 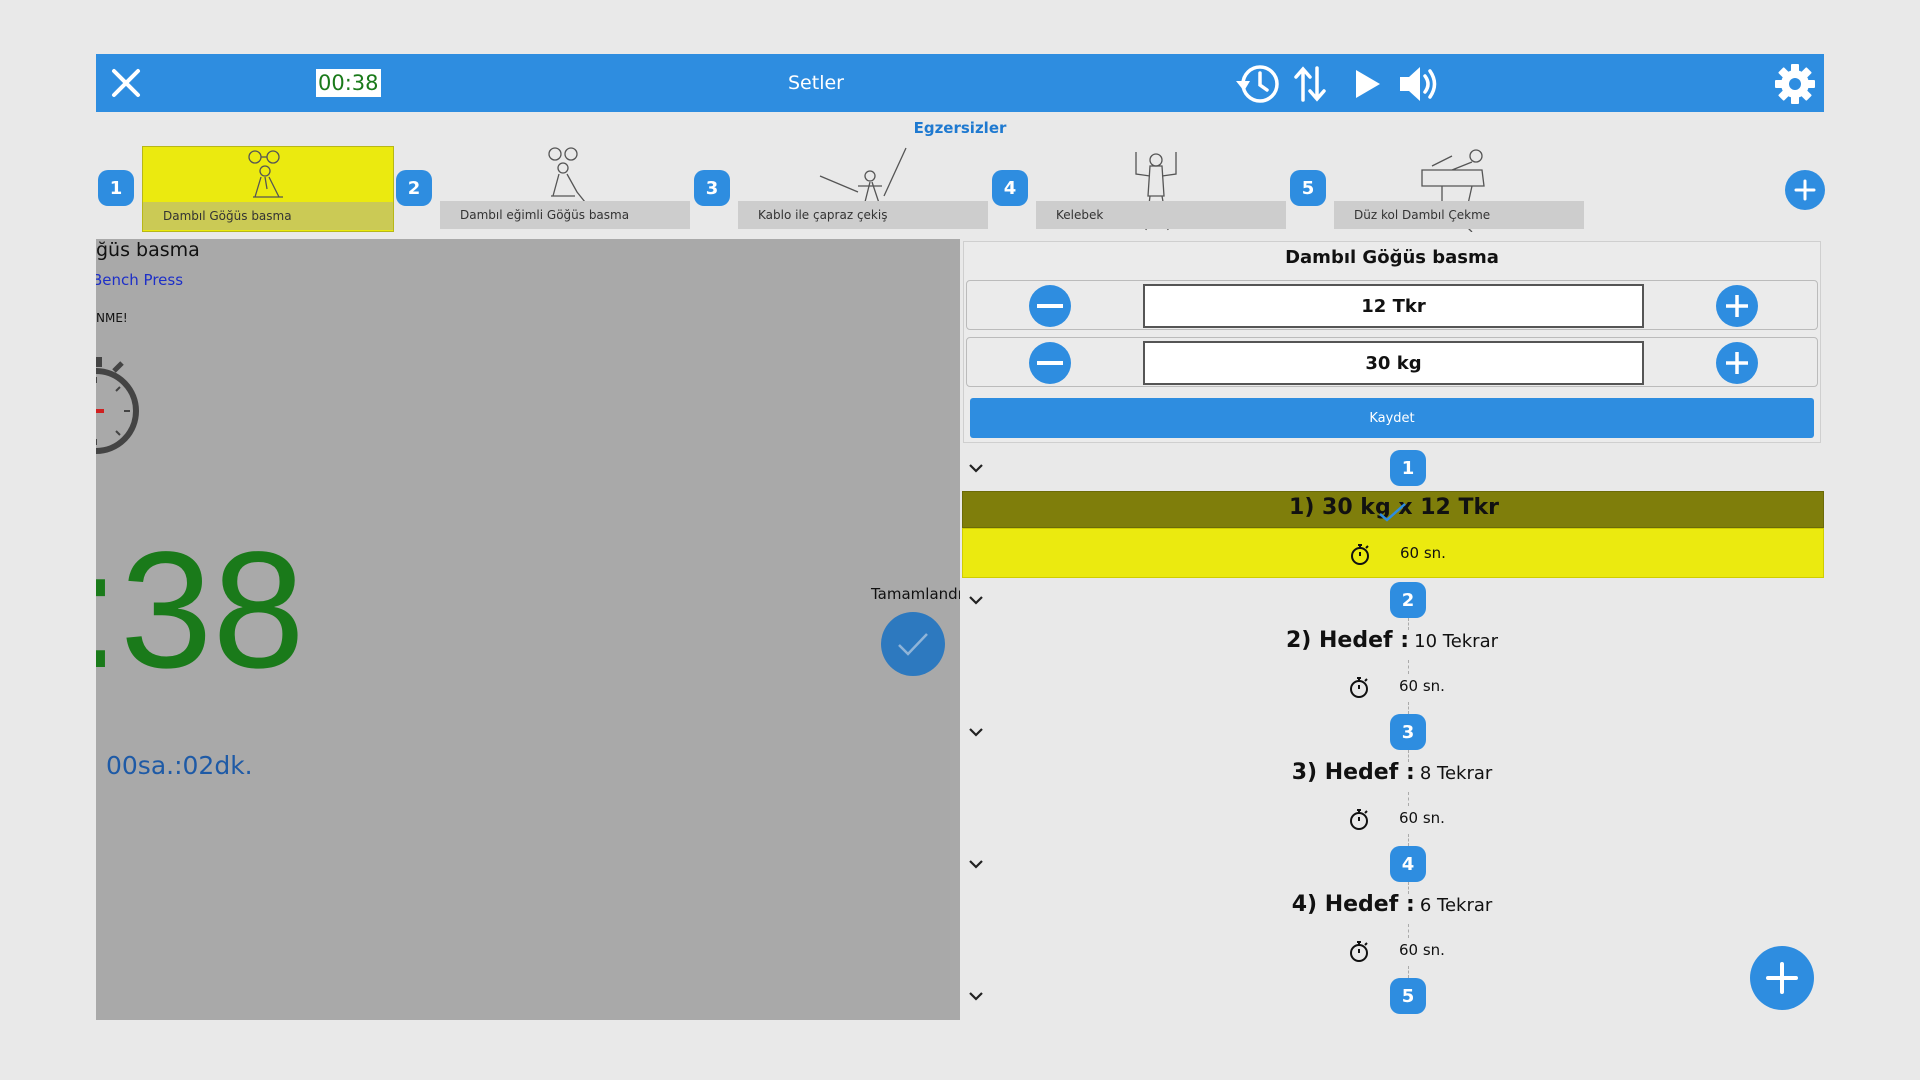 I want to click on exercise-thumb-4: Kelebek, so click(x=1161, y=188).